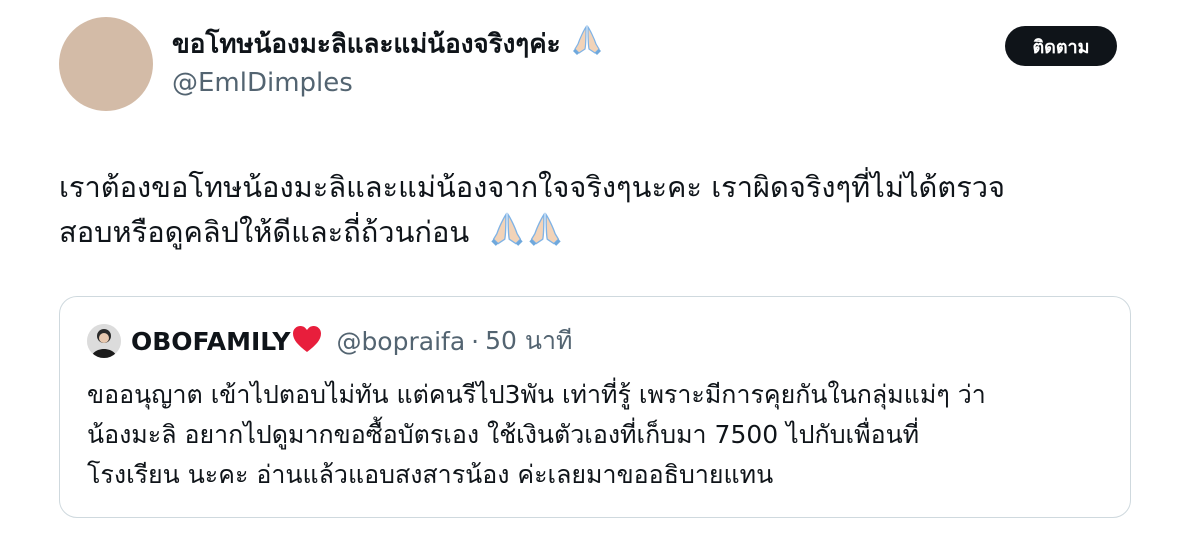  What do you see at coordinates (104, 341) in the screenshot?
I see `quoted-author-avatar` at bounding box center [104, 341].